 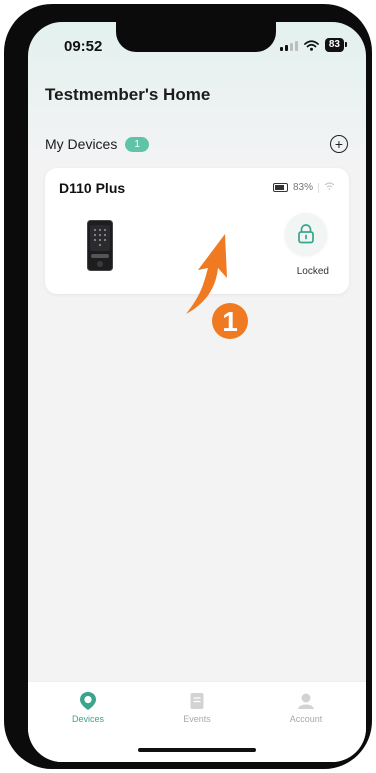 What do you see at coordinates (329, 187) in the screenshot?
I see `wifi-signal-icon` at bounding box center [329, 187].